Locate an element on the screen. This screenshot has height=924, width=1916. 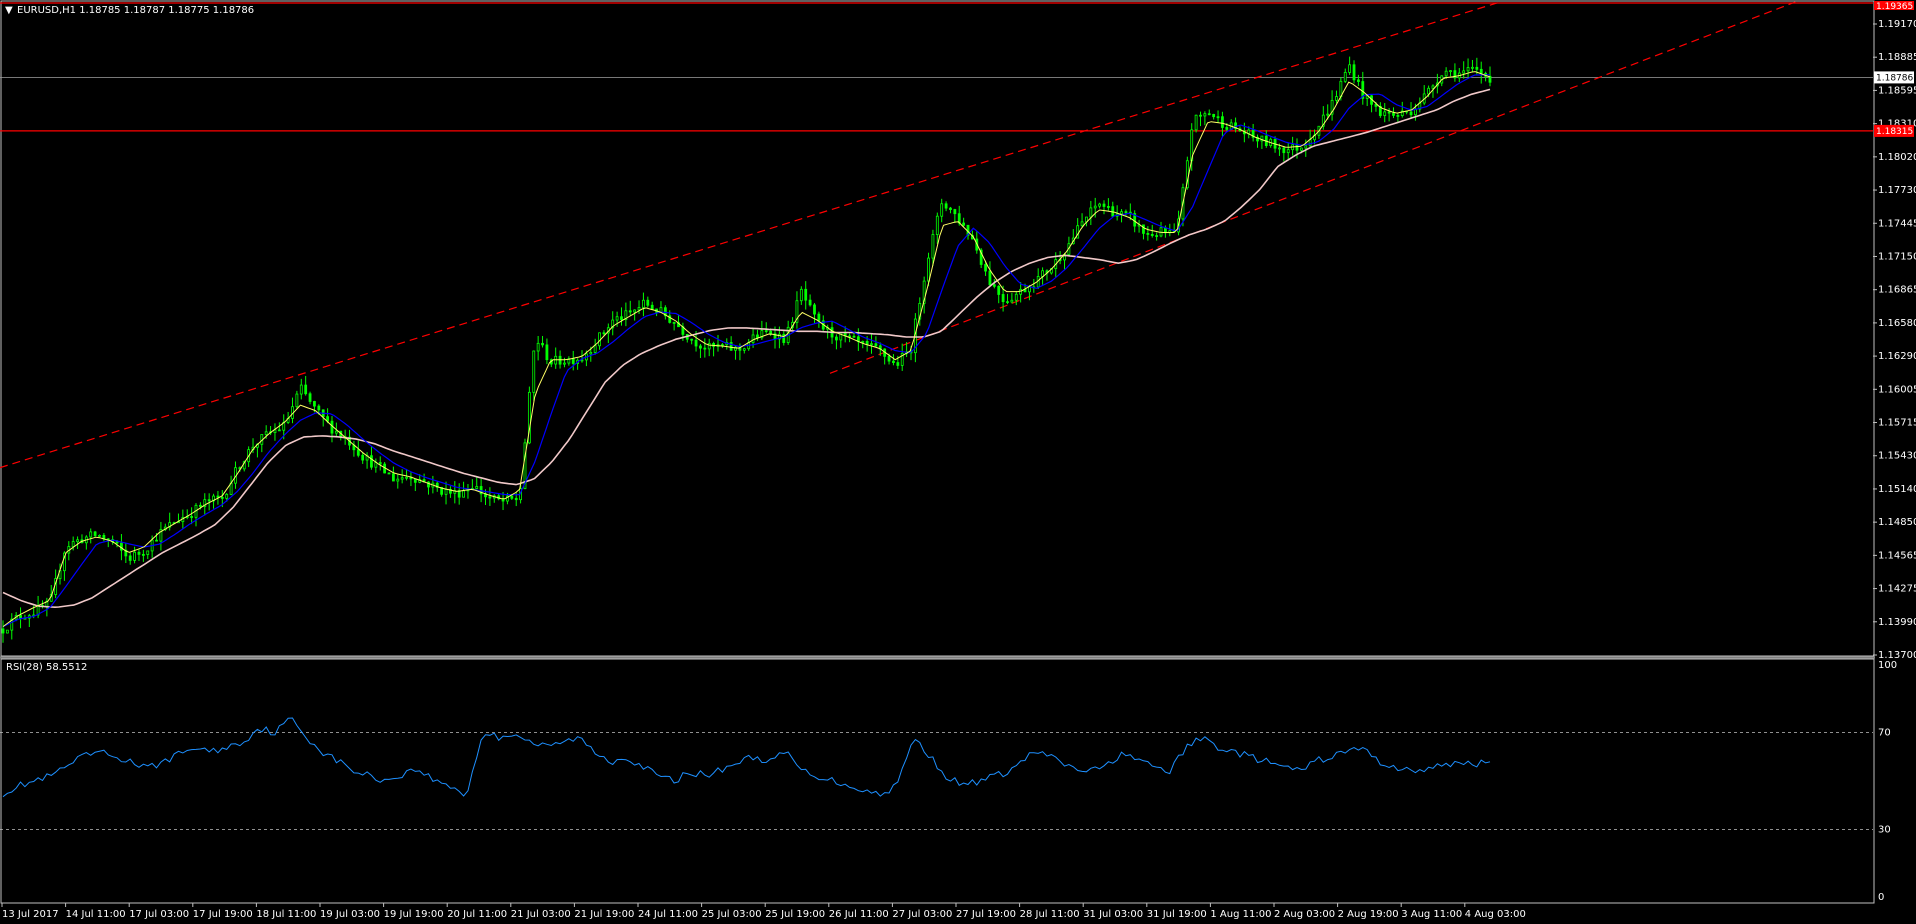
time-tick-label: 26 Jul 11:00 is located at coordinates (859, 914).